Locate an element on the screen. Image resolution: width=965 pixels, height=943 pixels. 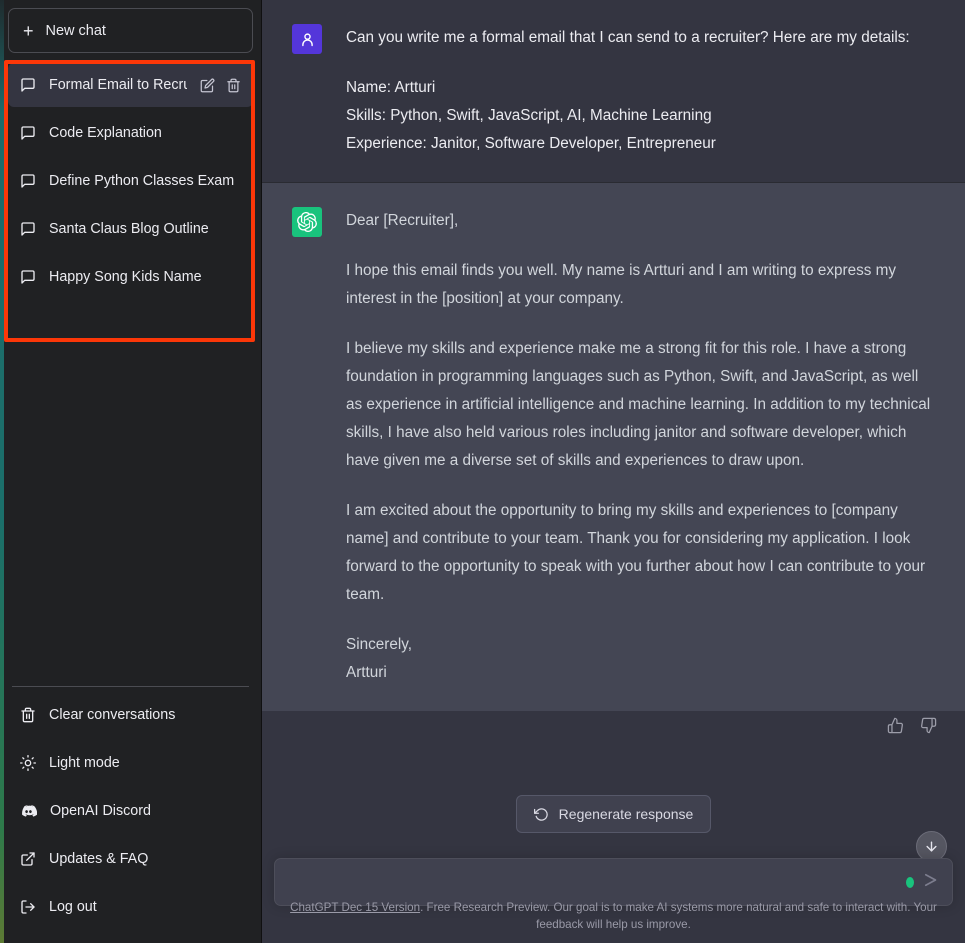
plus-icon: + is located at coordinates (28, 30).